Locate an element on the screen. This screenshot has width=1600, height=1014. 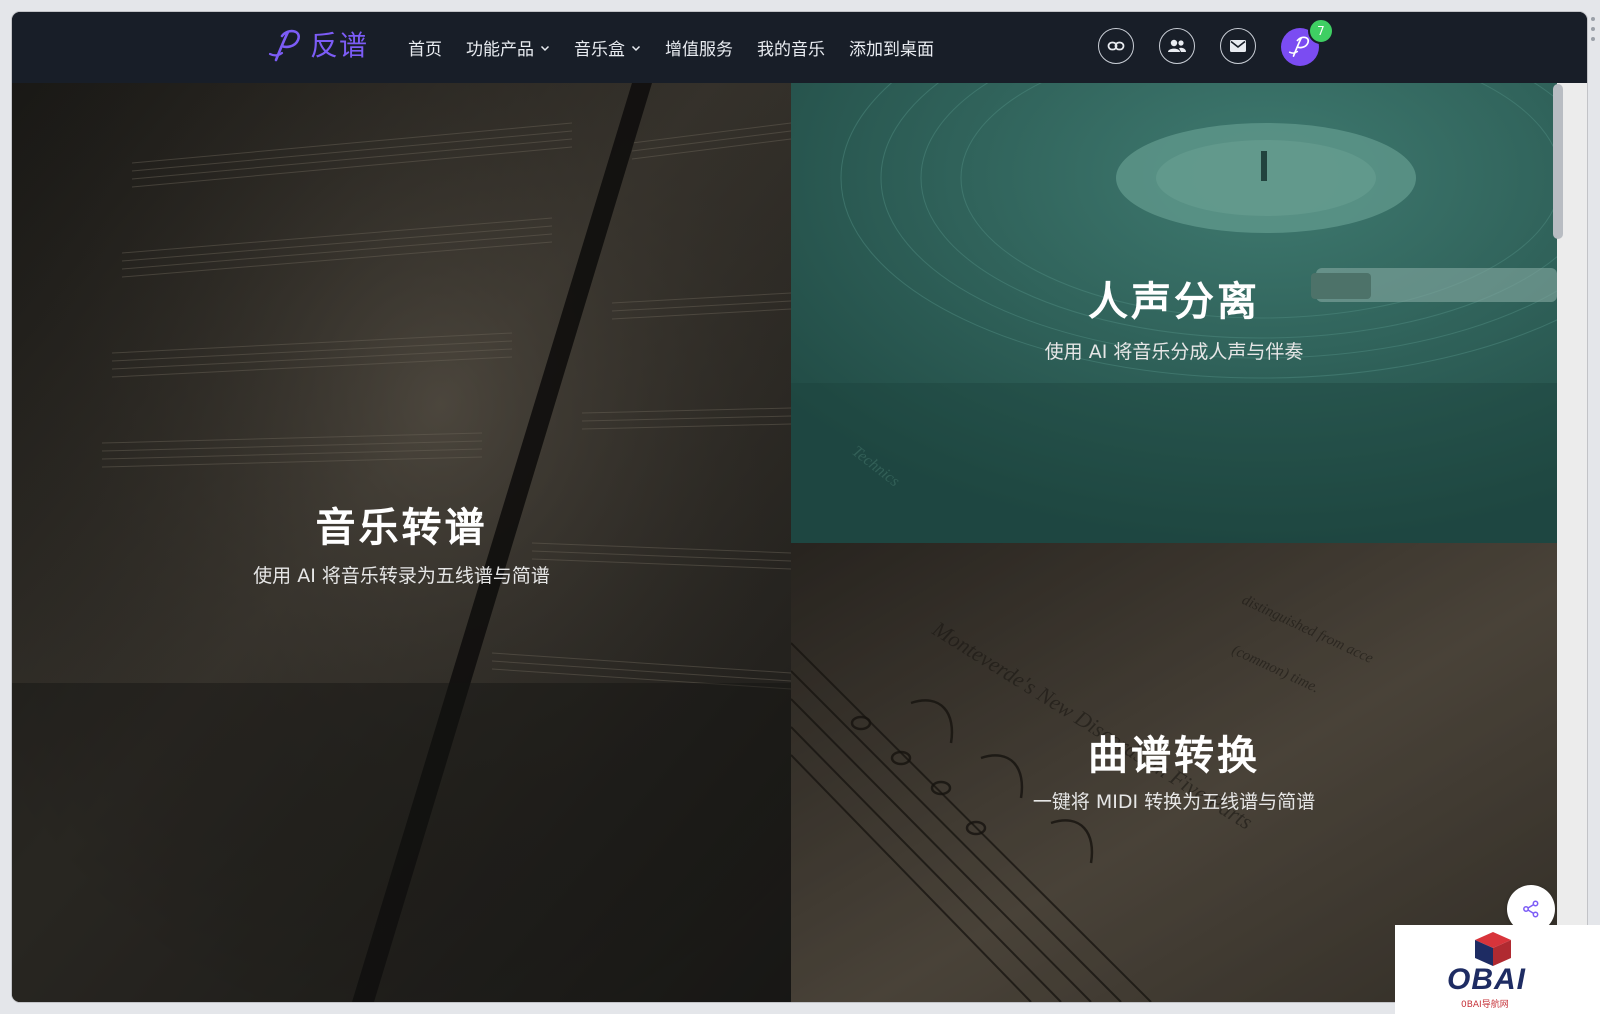
brand-logo: 反谱 is located at coordinates (317, 46).